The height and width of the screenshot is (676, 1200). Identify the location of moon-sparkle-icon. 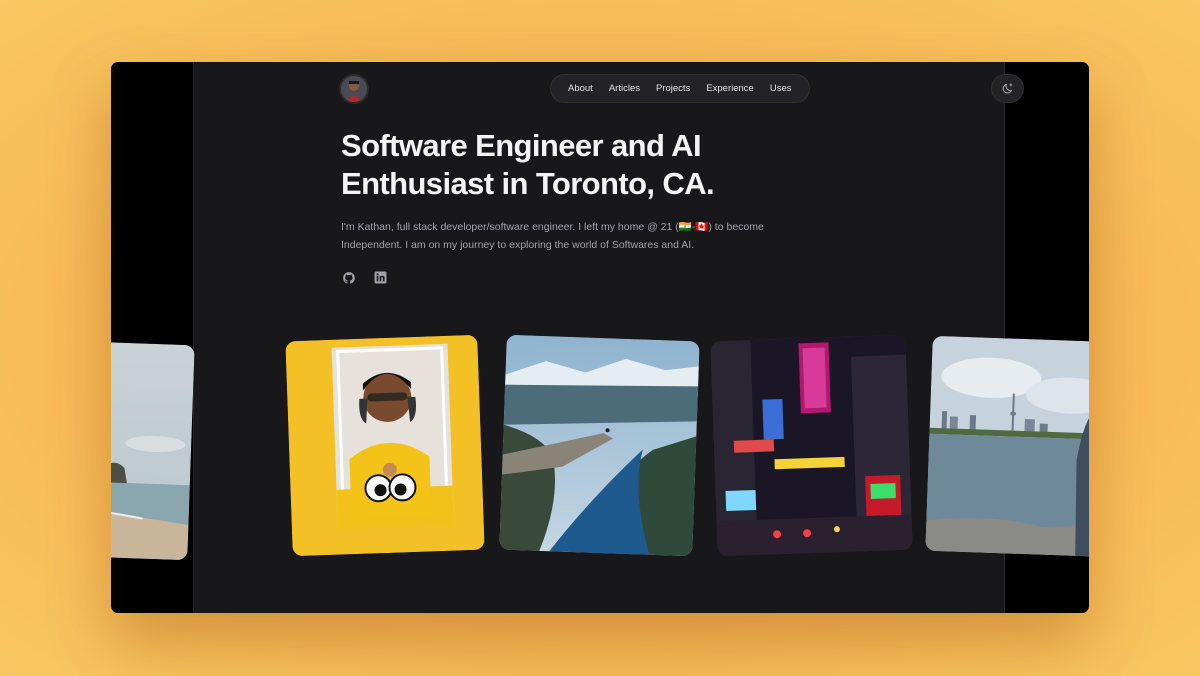
(1007, 87).